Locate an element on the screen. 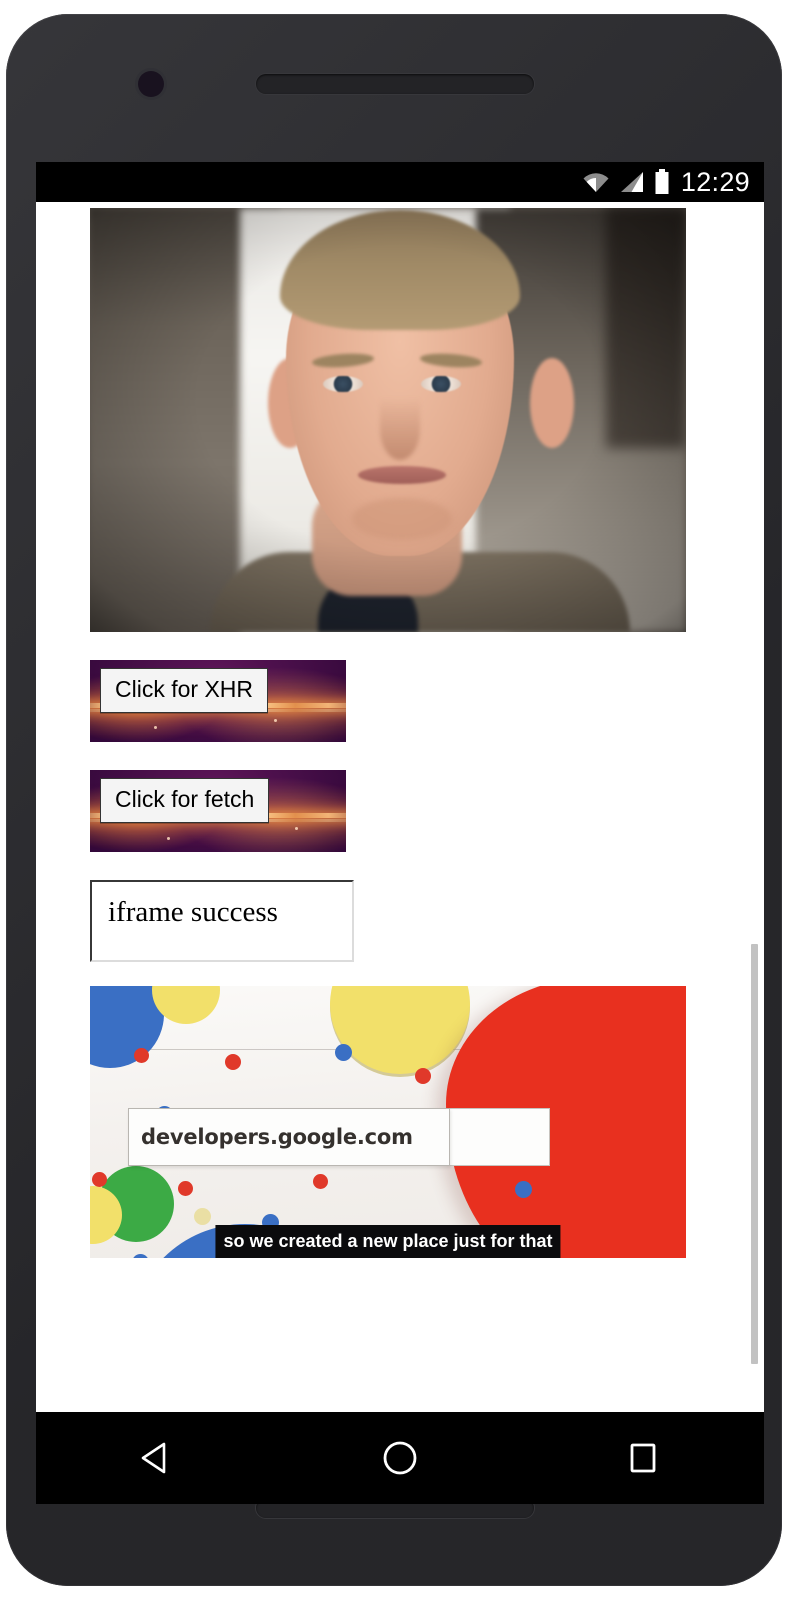 The image size is (788, 1600). earpiece-speaker is located at coordinates (395, 84).